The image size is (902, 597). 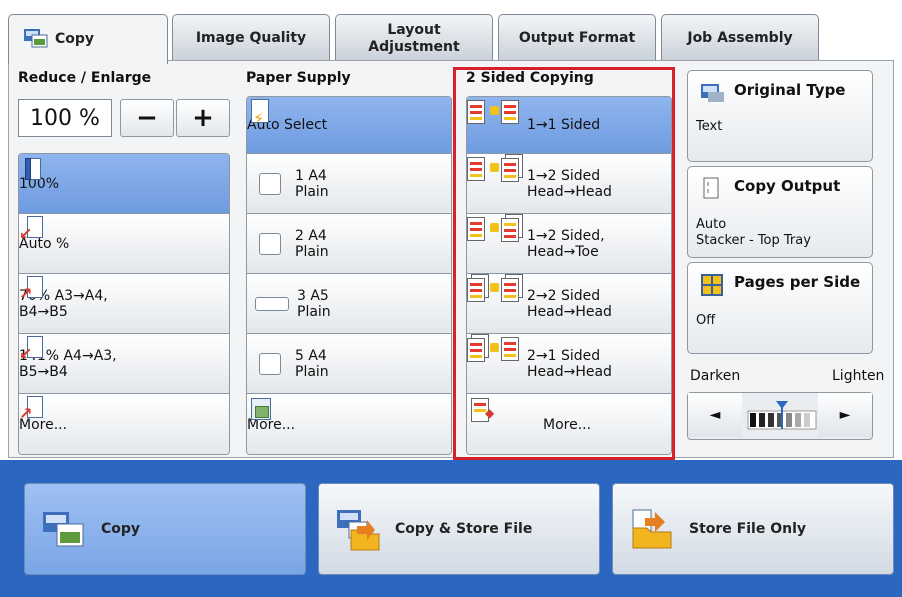 What do you see at coordinates (349, 184) in the screenshot?
I see `paper-tray-1: 1 A4 Plain` at bounding box center [349, 184].